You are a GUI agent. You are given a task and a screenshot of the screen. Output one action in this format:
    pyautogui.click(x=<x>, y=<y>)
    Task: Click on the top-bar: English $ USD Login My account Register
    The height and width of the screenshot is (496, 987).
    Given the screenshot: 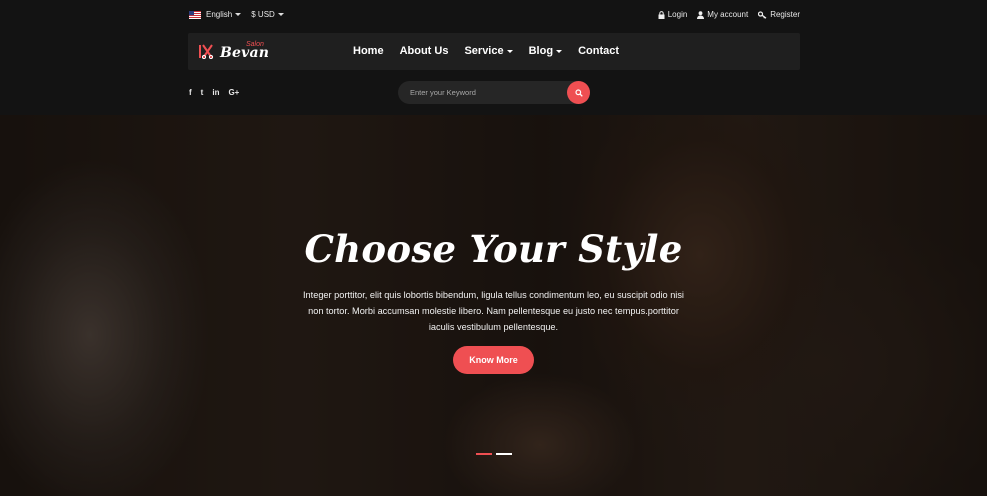 What is the action you would take?
    pyautogui.click(x=494, y=16)
    